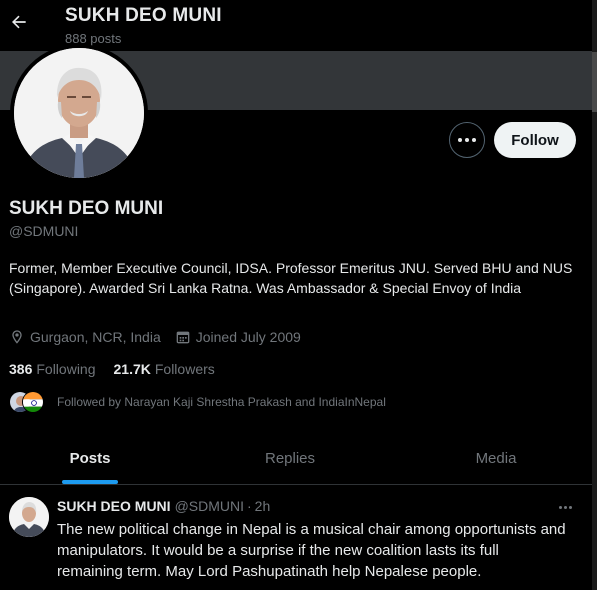 This screenshot has height=590, width=597. I want to click on profile-stats: 386 Following 21.7K Followers, so click(121, 369).